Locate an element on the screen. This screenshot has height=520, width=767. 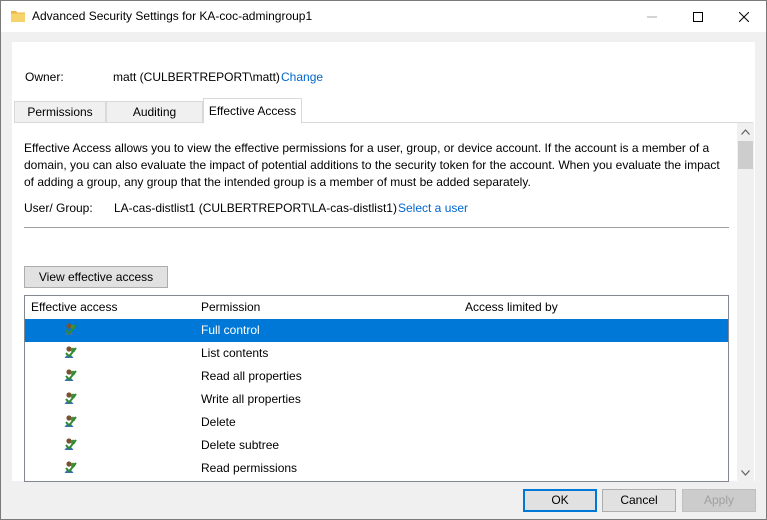
scroll-up-arrow-icon is located at coordinates (745, 131).